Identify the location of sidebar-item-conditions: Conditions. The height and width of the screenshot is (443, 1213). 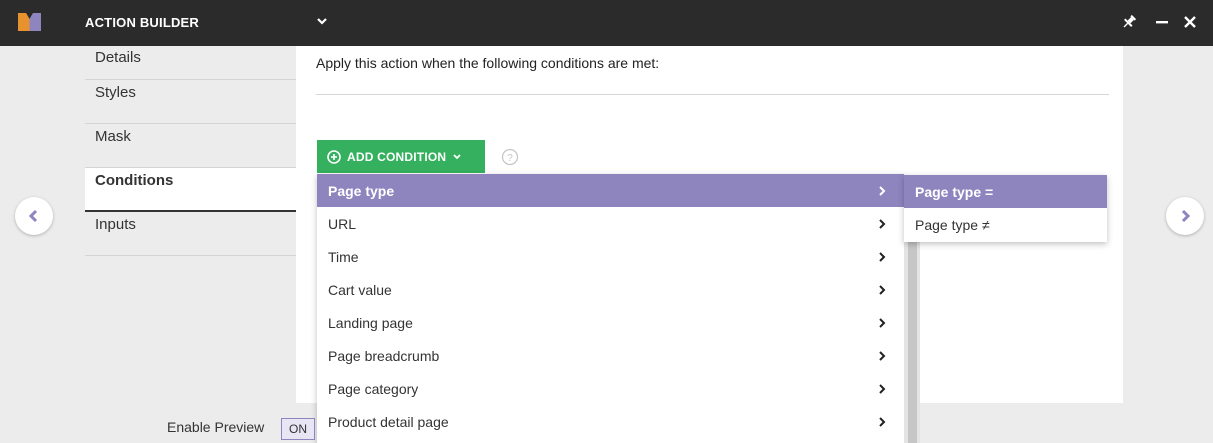
(190, 190).